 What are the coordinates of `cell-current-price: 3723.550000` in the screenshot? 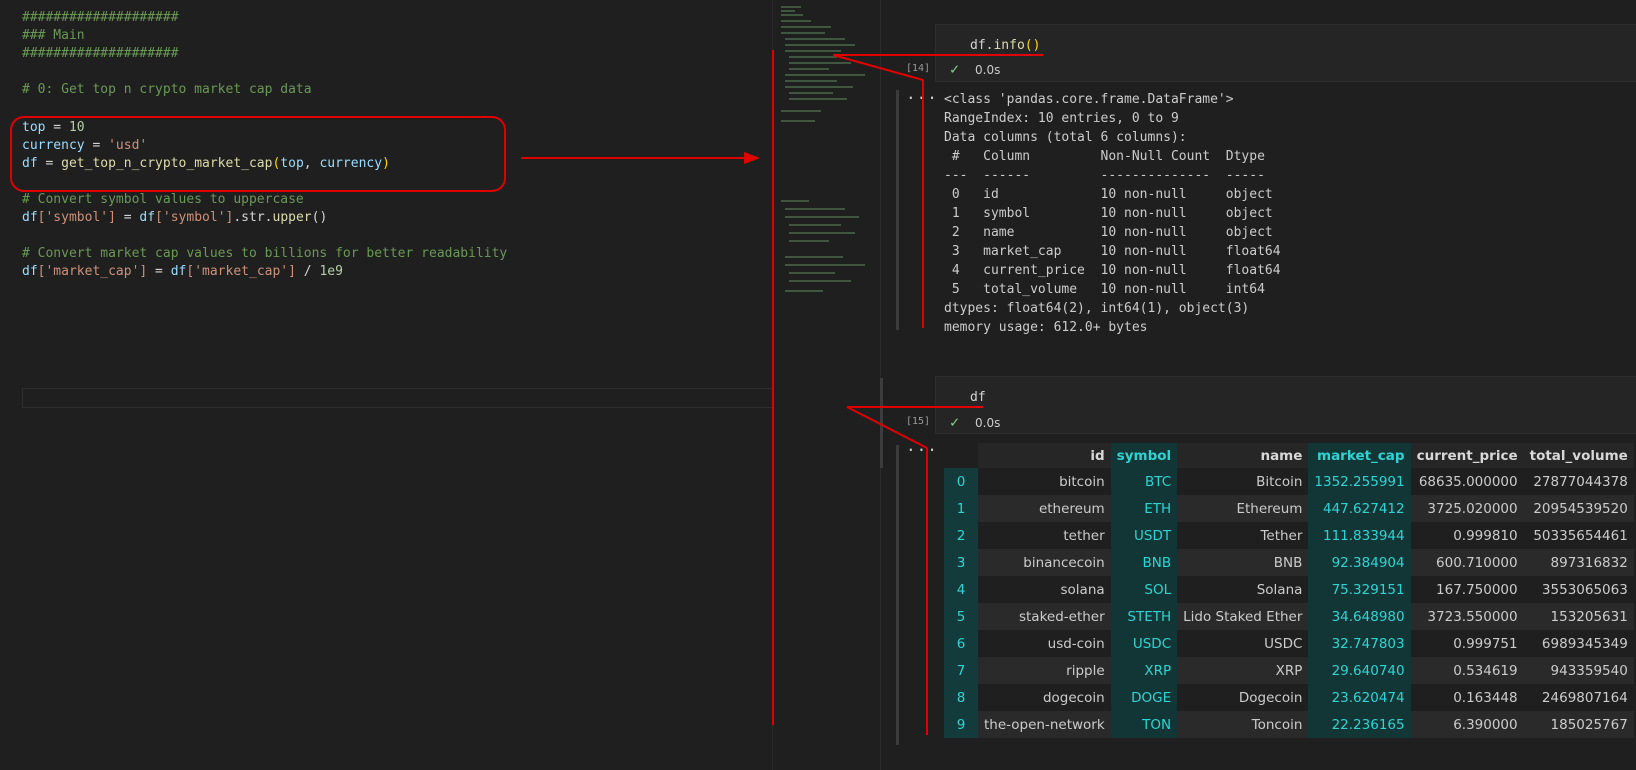 It's located at (1467, 616).